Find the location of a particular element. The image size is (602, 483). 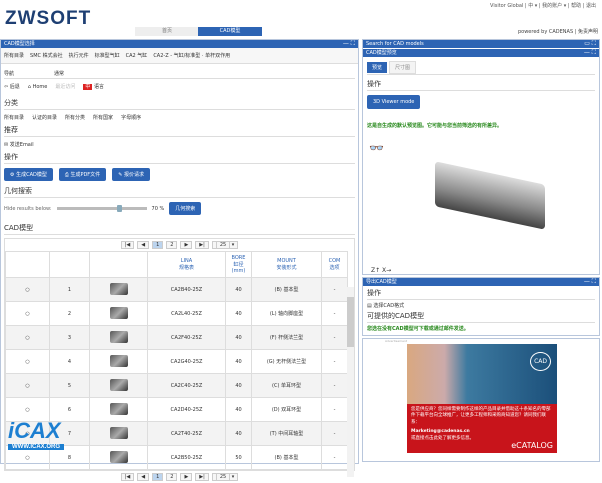

col-bore: BORE 缸径 (mm) is located at coordinates (238, 264).